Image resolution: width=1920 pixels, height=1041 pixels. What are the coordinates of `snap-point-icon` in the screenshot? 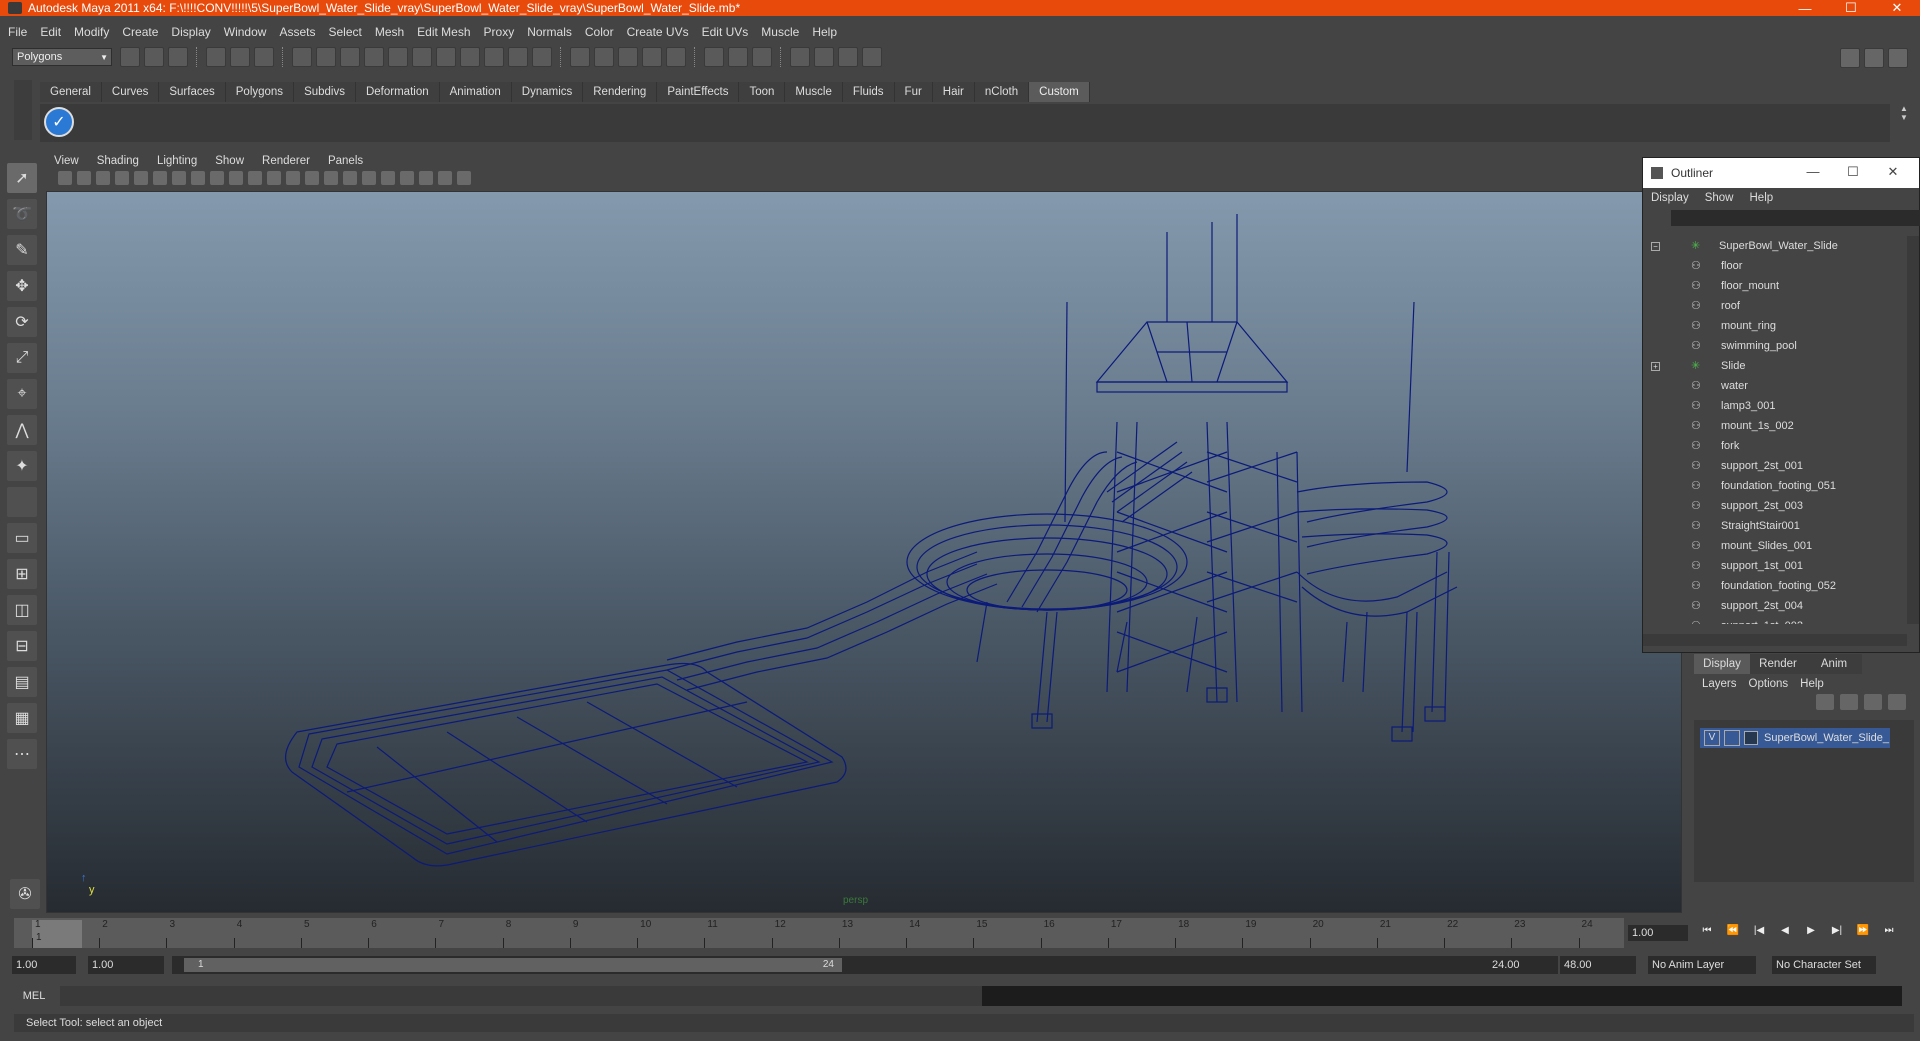 It's located at (628, 57).